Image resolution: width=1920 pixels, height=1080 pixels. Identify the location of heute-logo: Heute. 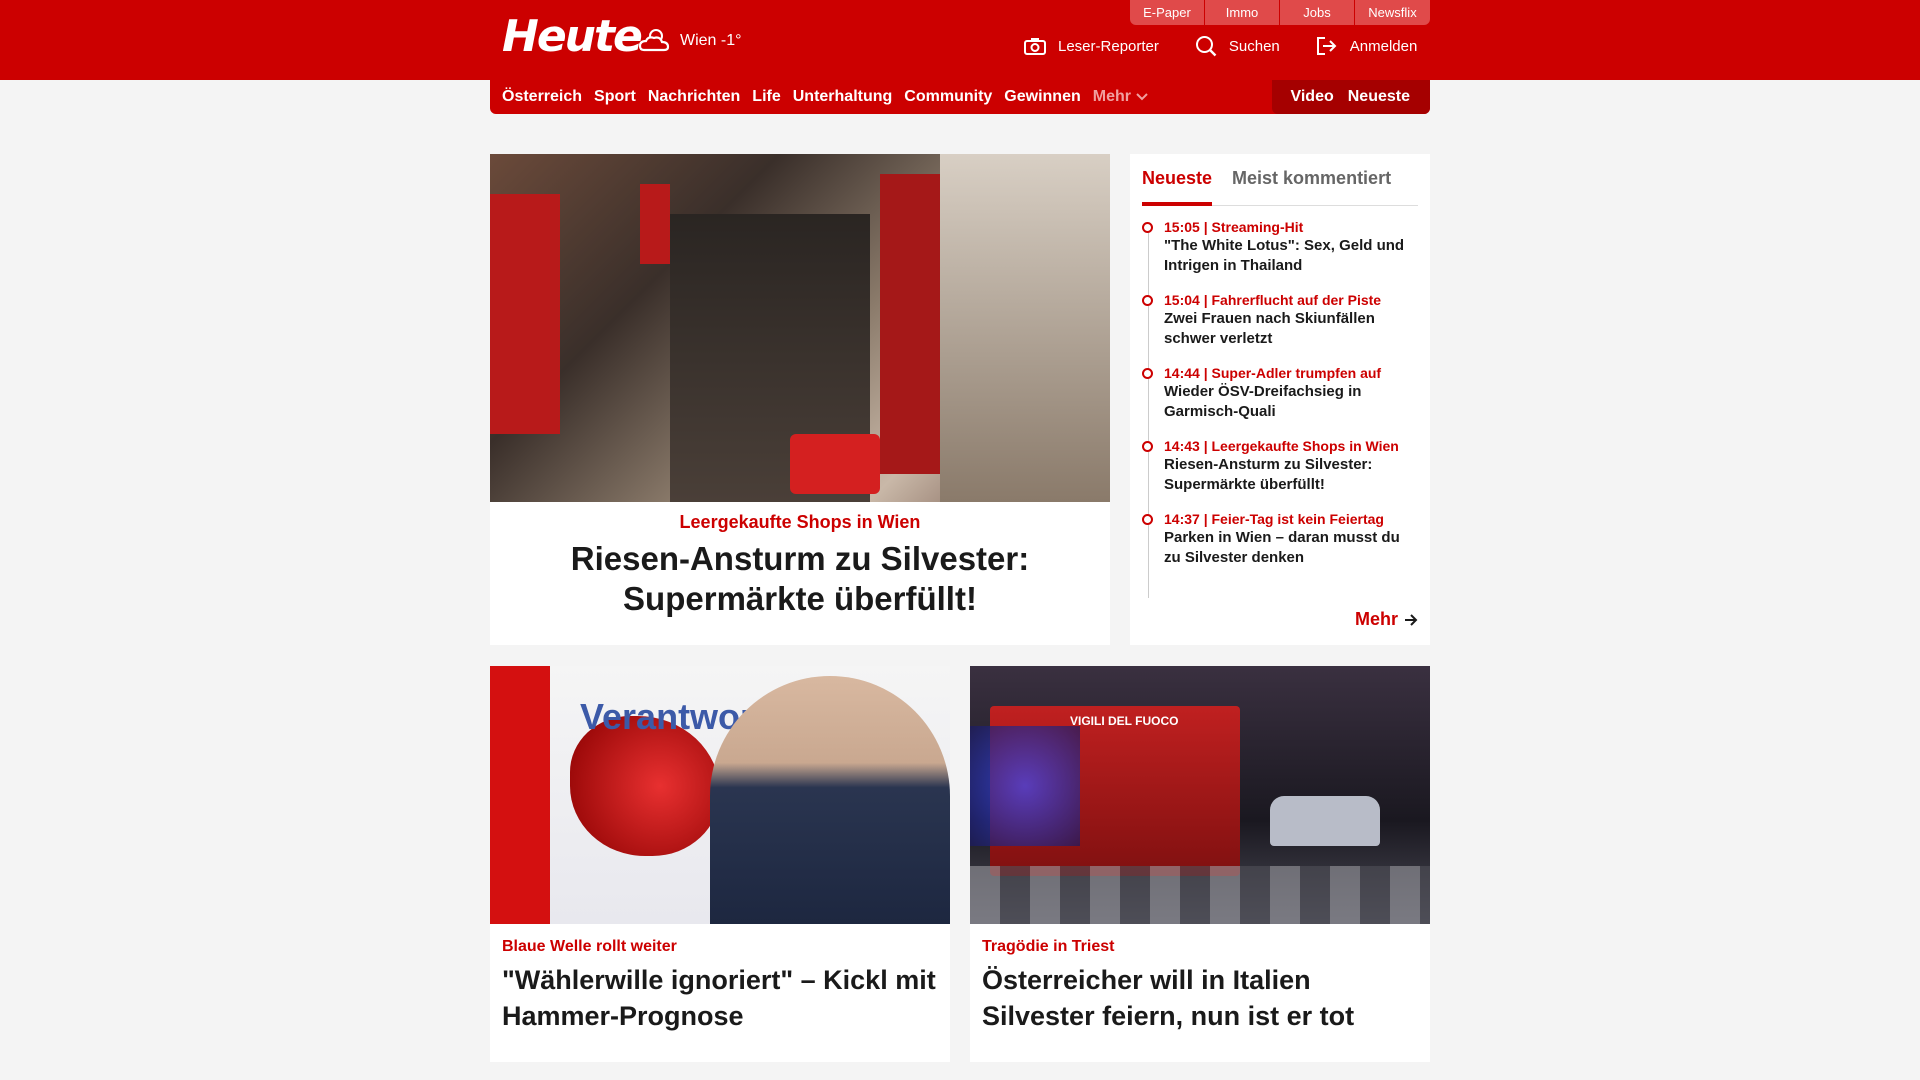
(572, 37).